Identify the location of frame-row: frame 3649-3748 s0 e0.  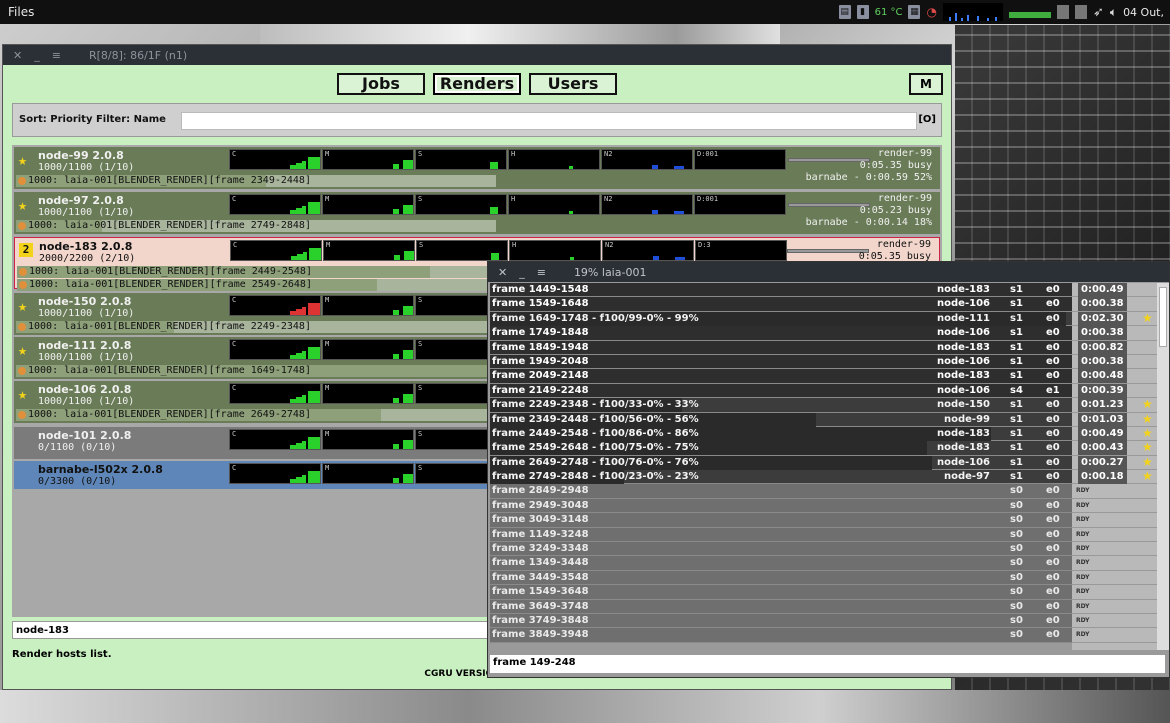
(781, 606).